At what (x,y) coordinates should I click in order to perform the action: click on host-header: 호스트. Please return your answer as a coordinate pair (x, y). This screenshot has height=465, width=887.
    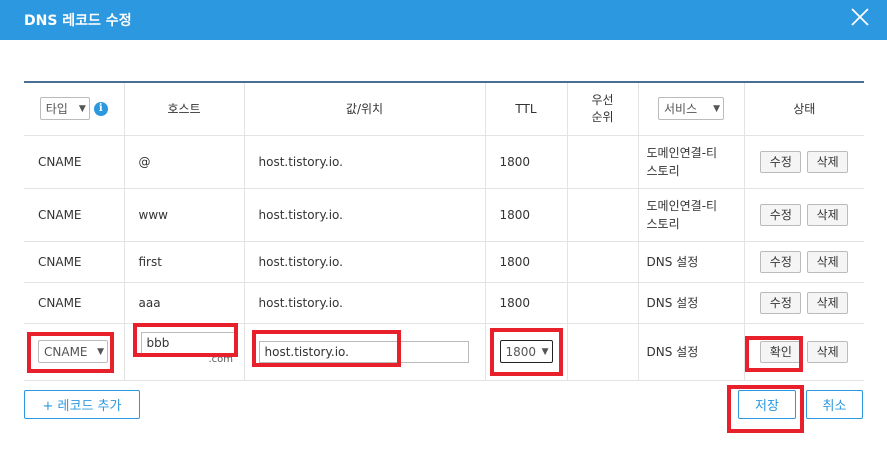
    Looking at the image, I should click on (184, 109).